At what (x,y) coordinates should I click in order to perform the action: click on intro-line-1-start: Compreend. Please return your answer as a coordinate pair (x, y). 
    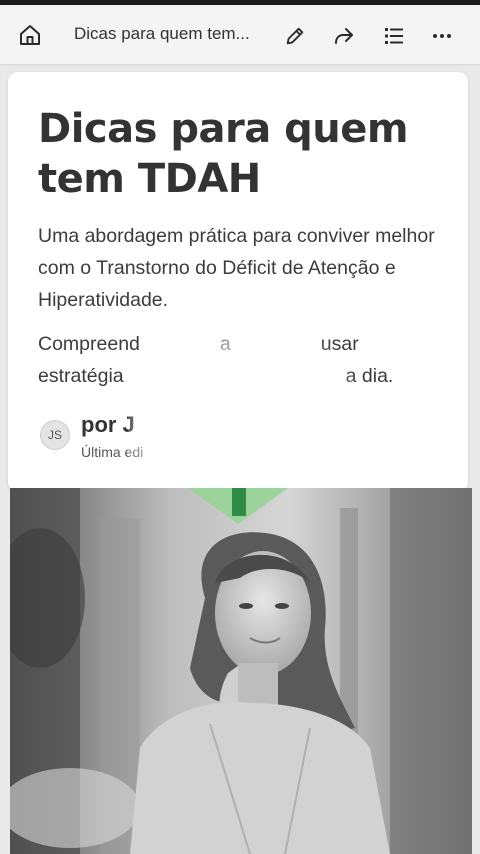
    Looking at the image, I should click on (89, 344).